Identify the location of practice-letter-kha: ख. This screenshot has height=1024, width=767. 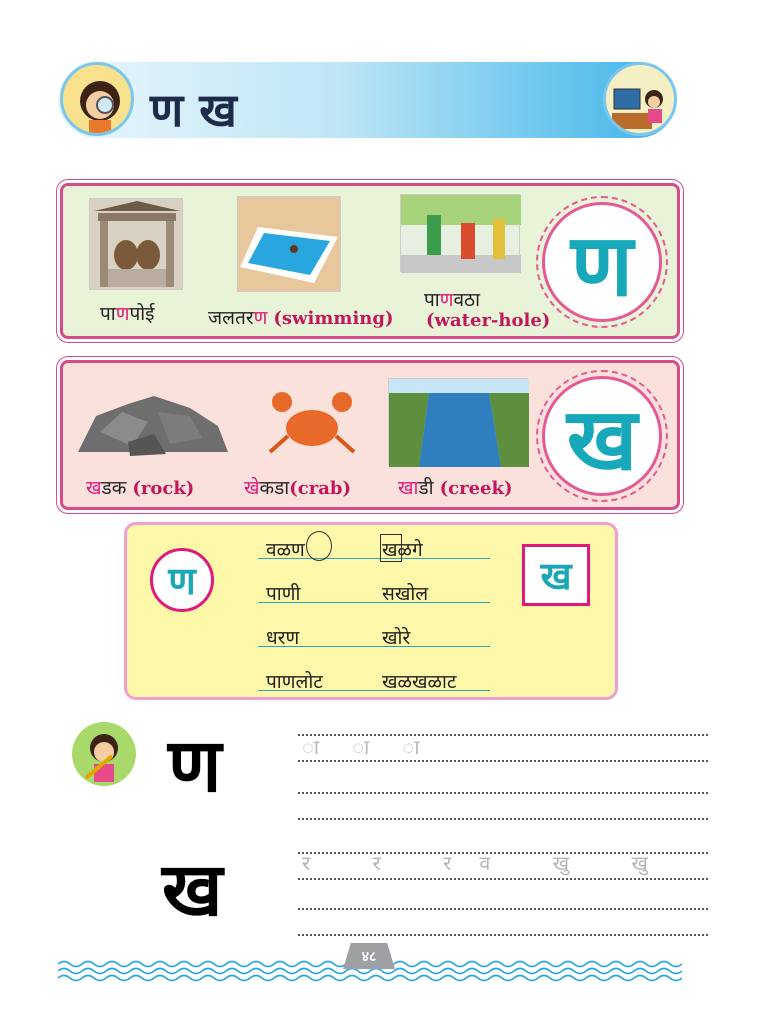
(556, 575).